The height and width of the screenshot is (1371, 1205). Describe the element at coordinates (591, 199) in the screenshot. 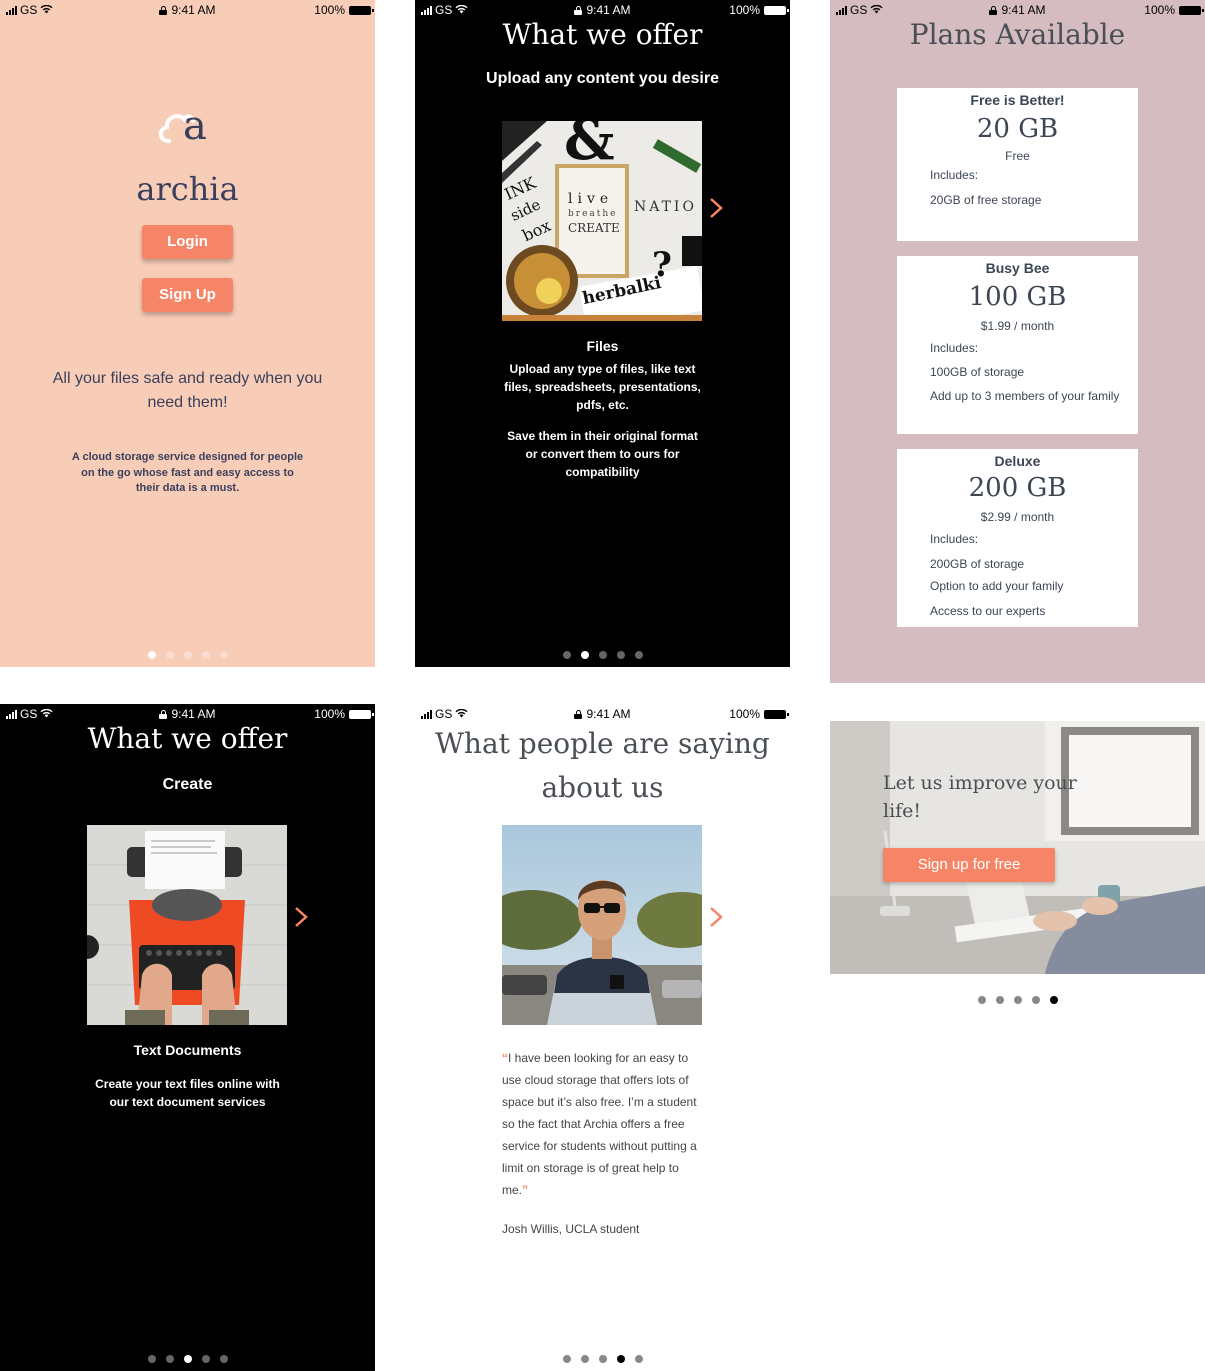

I see `image-text: live` at that location.